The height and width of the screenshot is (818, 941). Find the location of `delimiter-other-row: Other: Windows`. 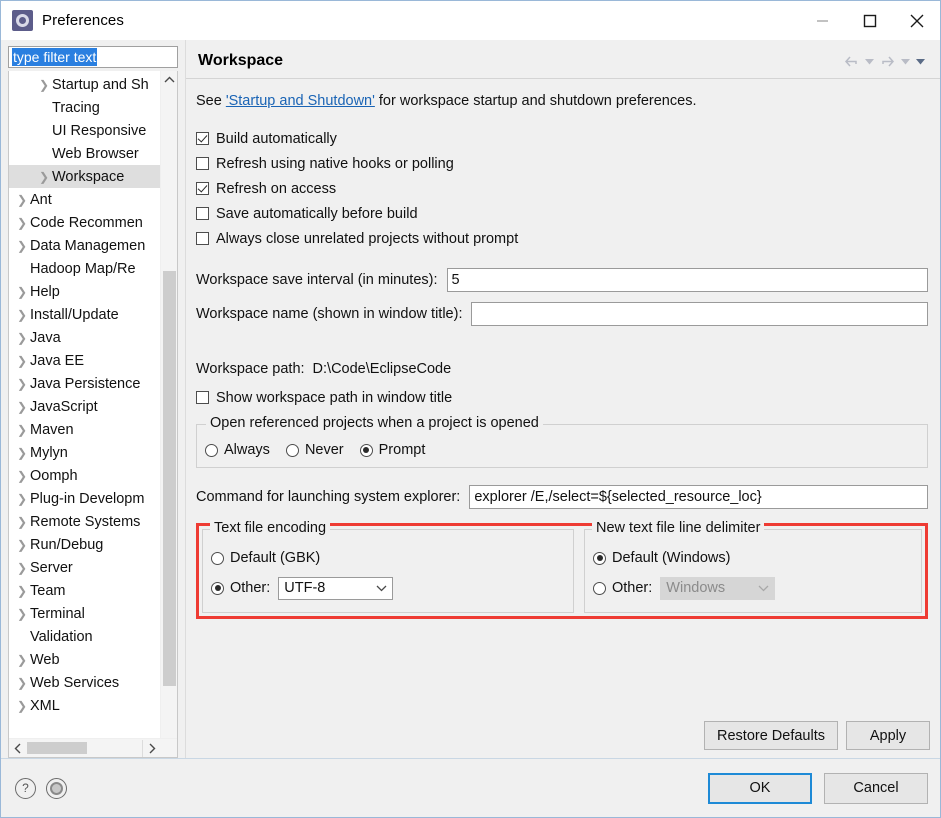

delimiter-other-row: Other: Windows is located at coordinates (753, 588).